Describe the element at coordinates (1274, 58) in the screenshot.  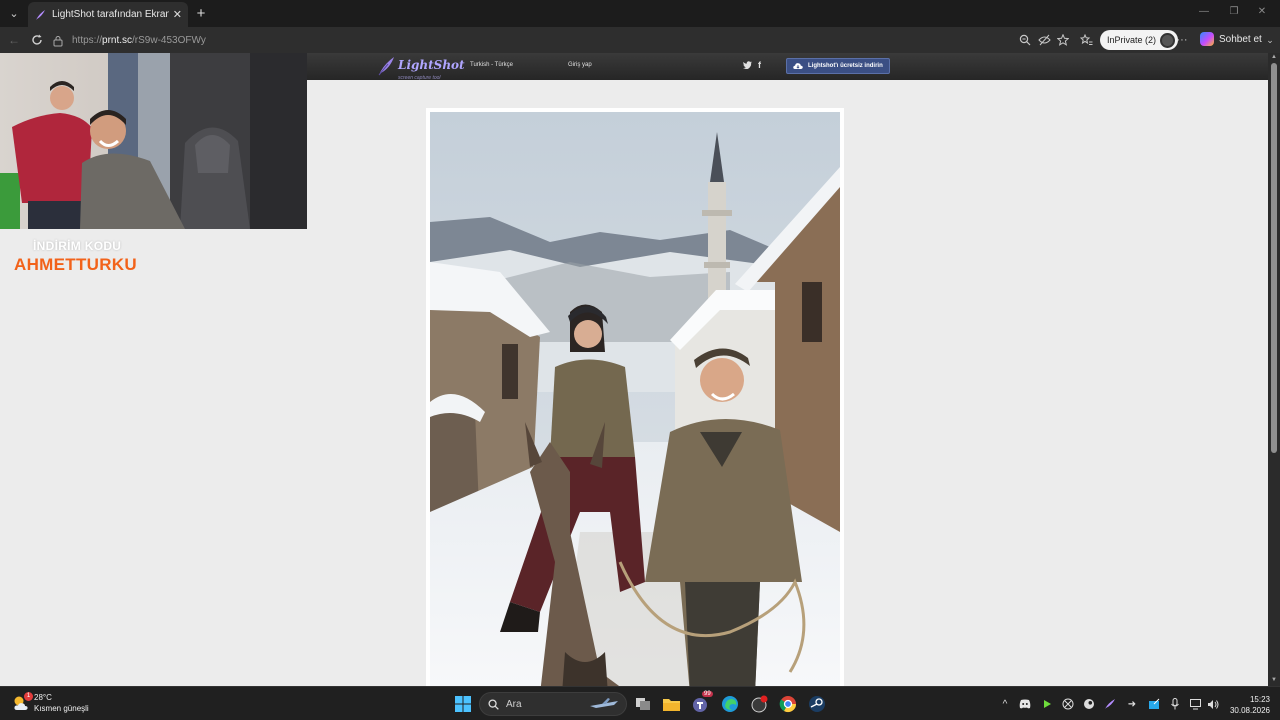
I see `scroll-up-icon: ▲` at that location.